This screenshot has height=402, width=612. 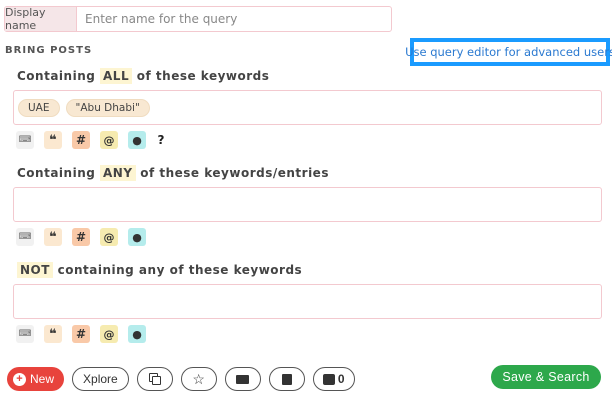 I want to click on keyword-chip: "Abu Dhabi", so click(x=107, y=107).